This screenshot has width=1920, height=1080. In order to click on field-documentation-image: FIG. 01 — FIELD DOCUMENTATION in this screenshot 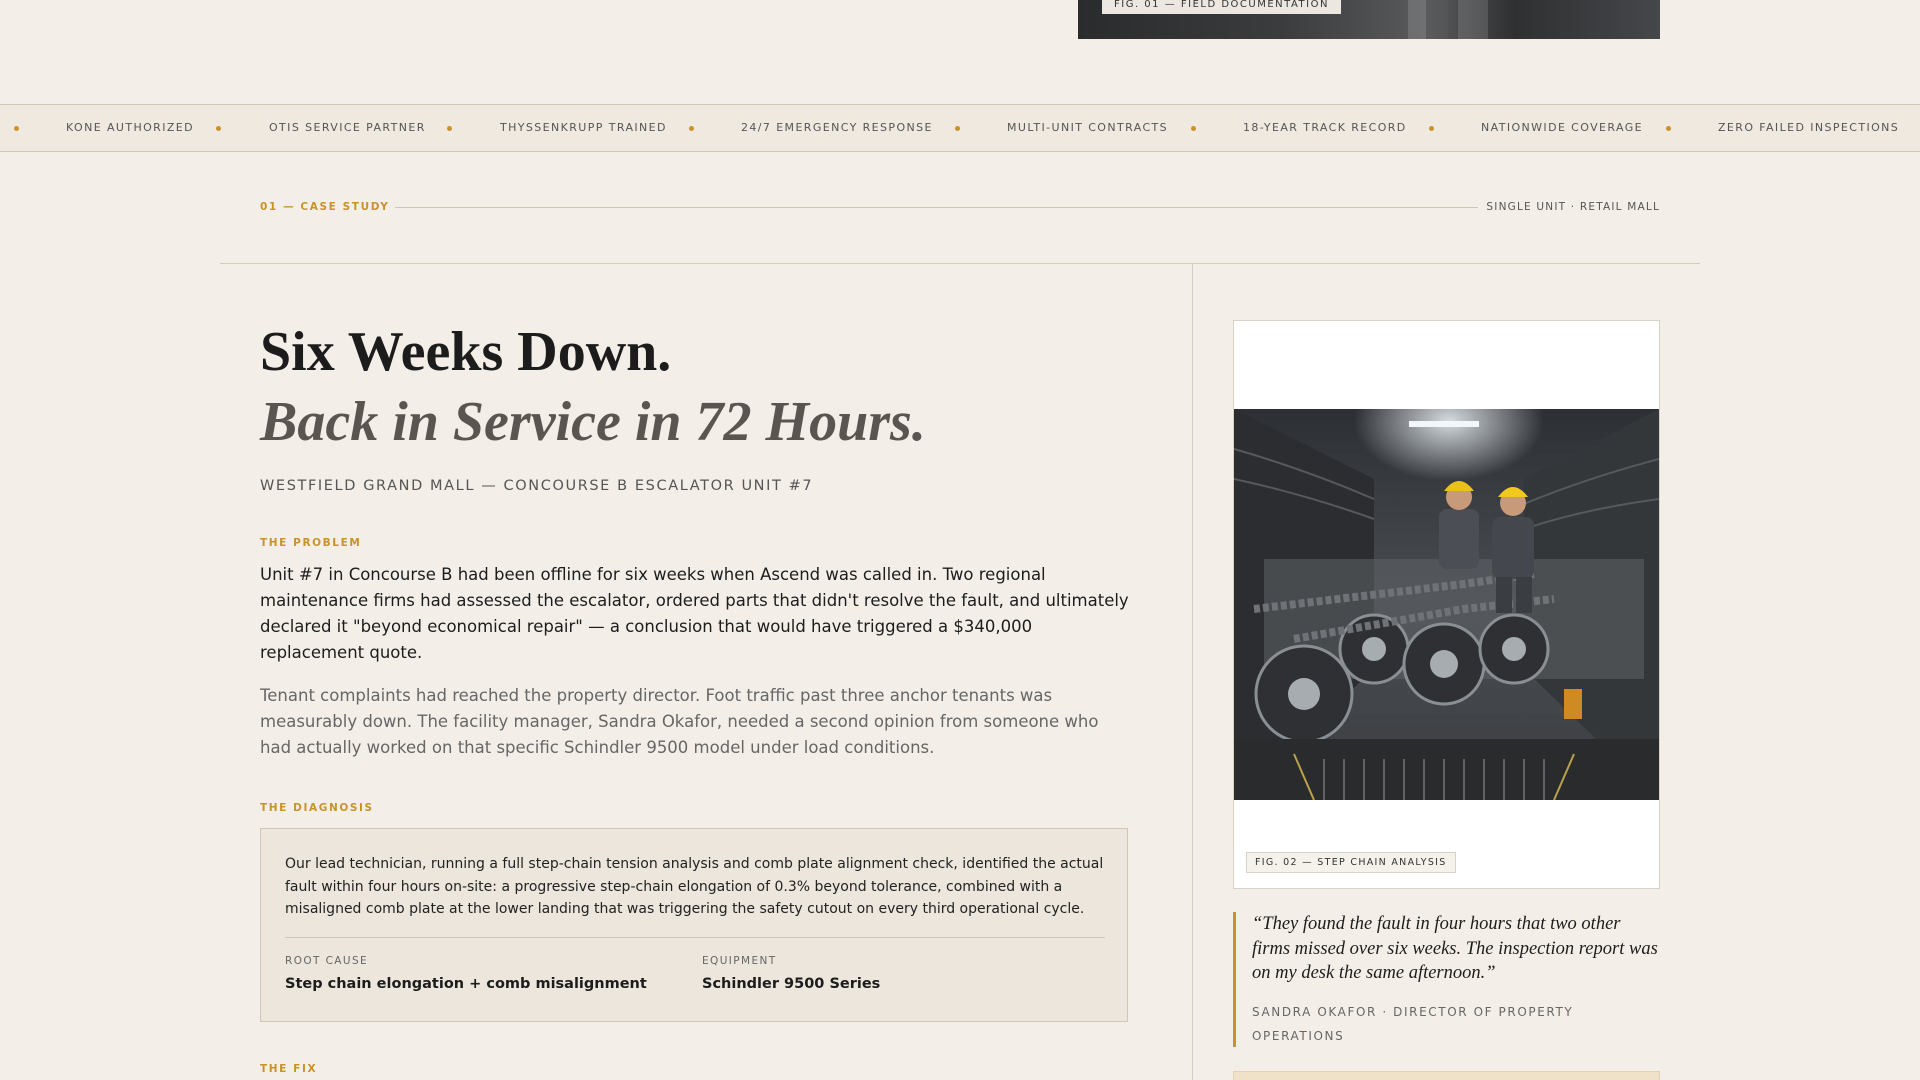, I will do `click(1369, 19)`.